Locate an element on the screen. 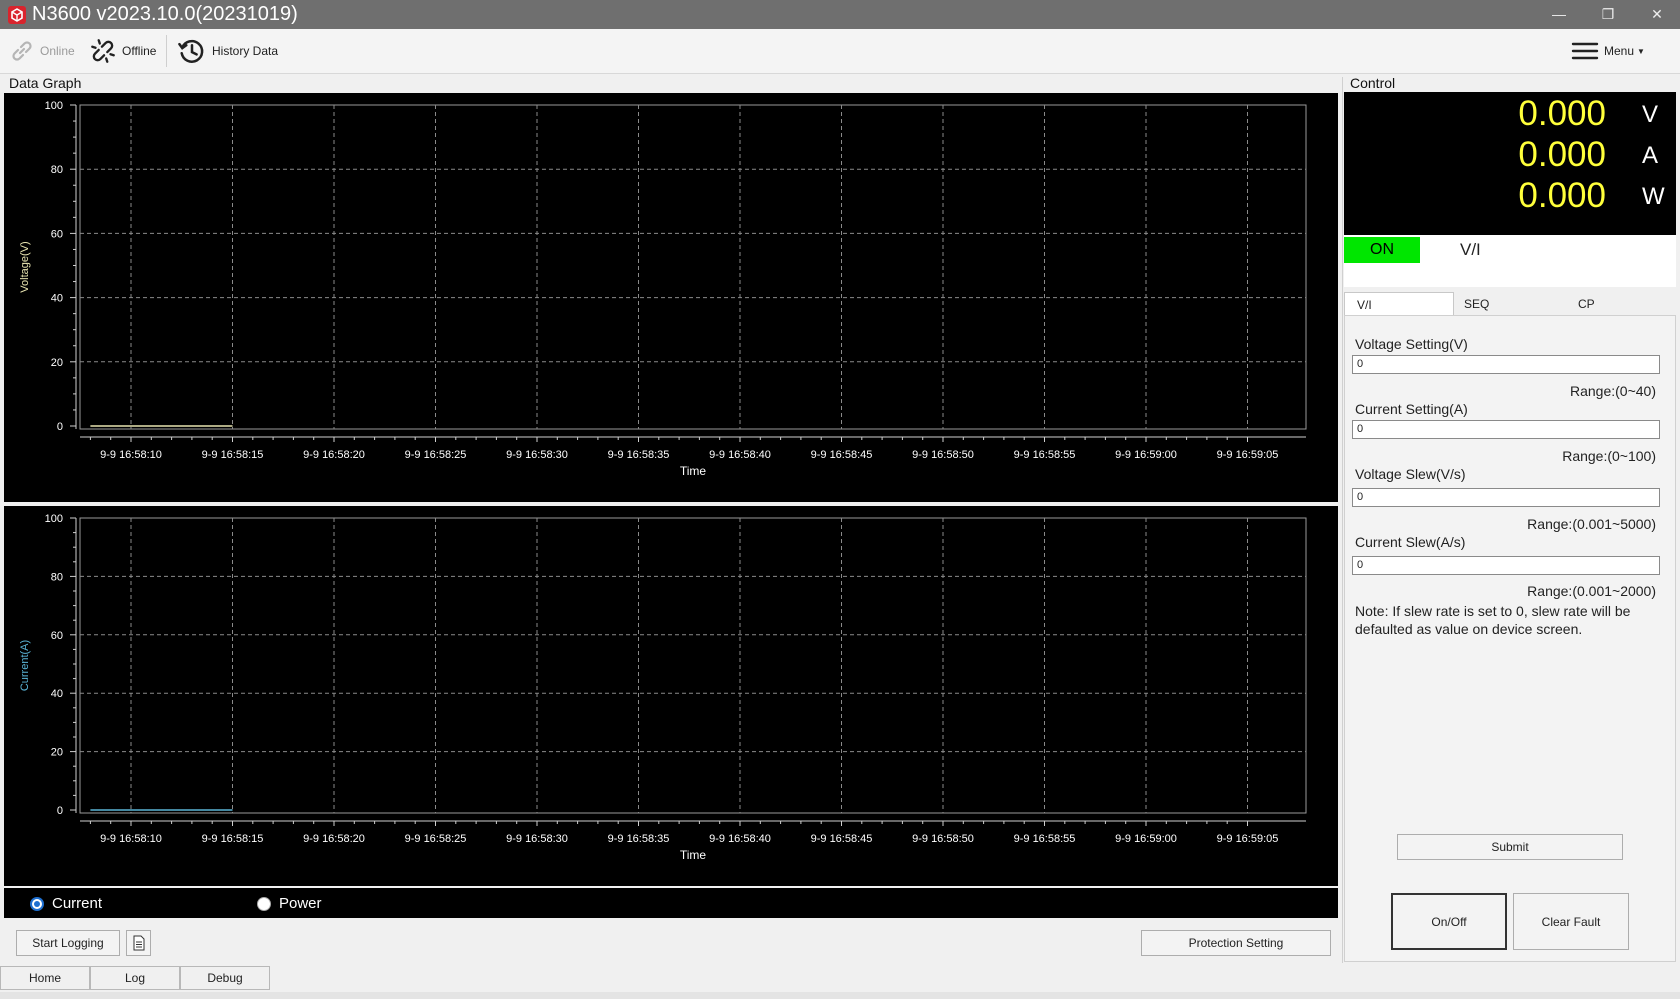  hamburger-icon is located at coordinates (1585, 51).